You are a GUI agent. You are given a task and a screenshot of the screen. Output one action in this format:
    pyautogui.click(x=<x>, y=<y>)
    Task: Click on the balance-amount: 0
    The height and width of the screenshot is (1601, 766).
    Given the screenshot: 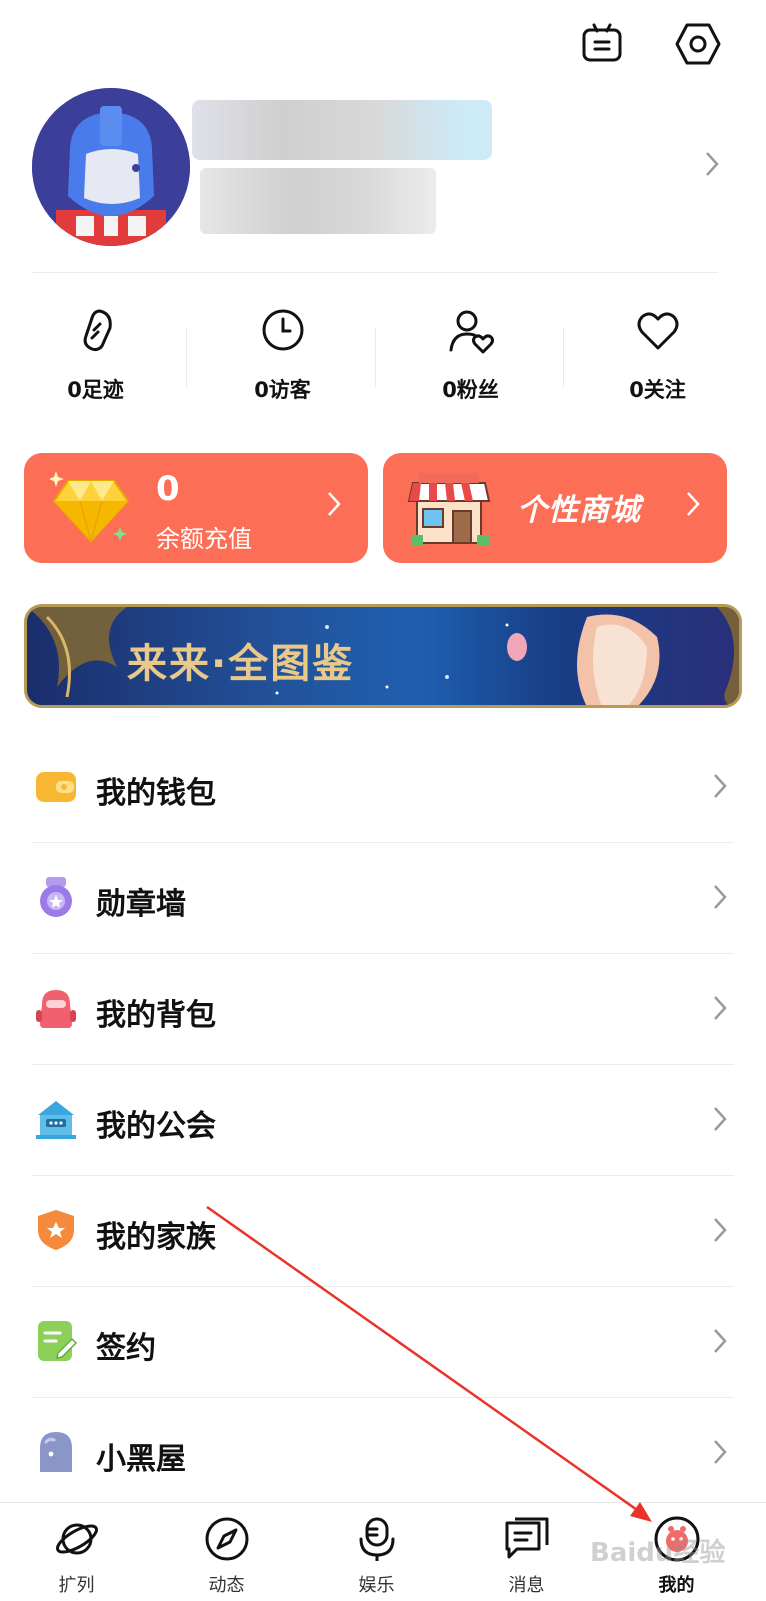 What is the action you would take?
    pyautogui.click(x=168, y=489)
    